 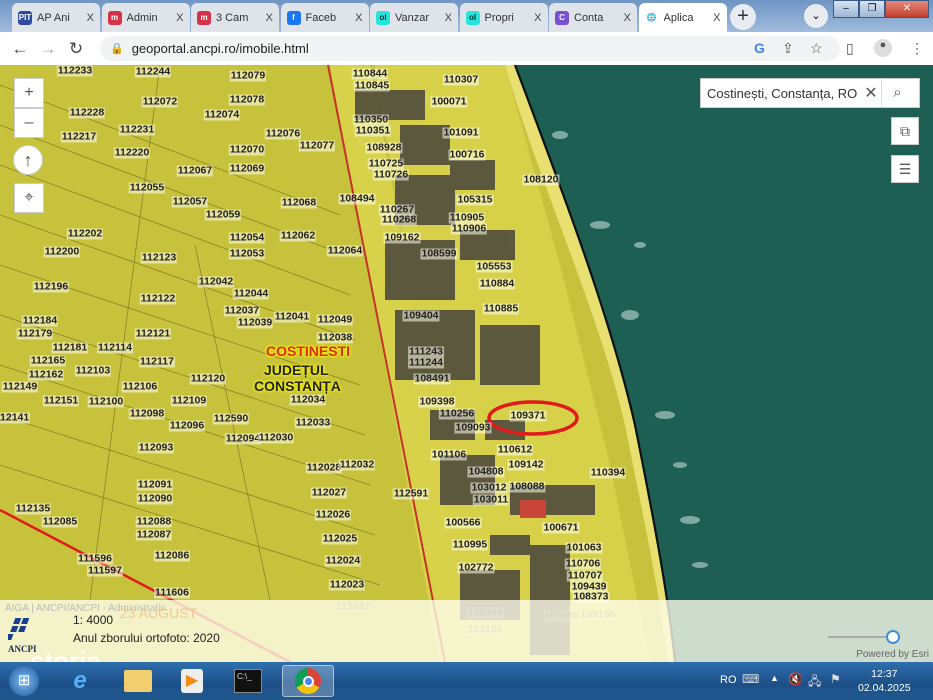 What do you see at coordinates (414, 17) in the screenshot?
I see `tab: ol Vanzar X` at bounding box center [414, 17].